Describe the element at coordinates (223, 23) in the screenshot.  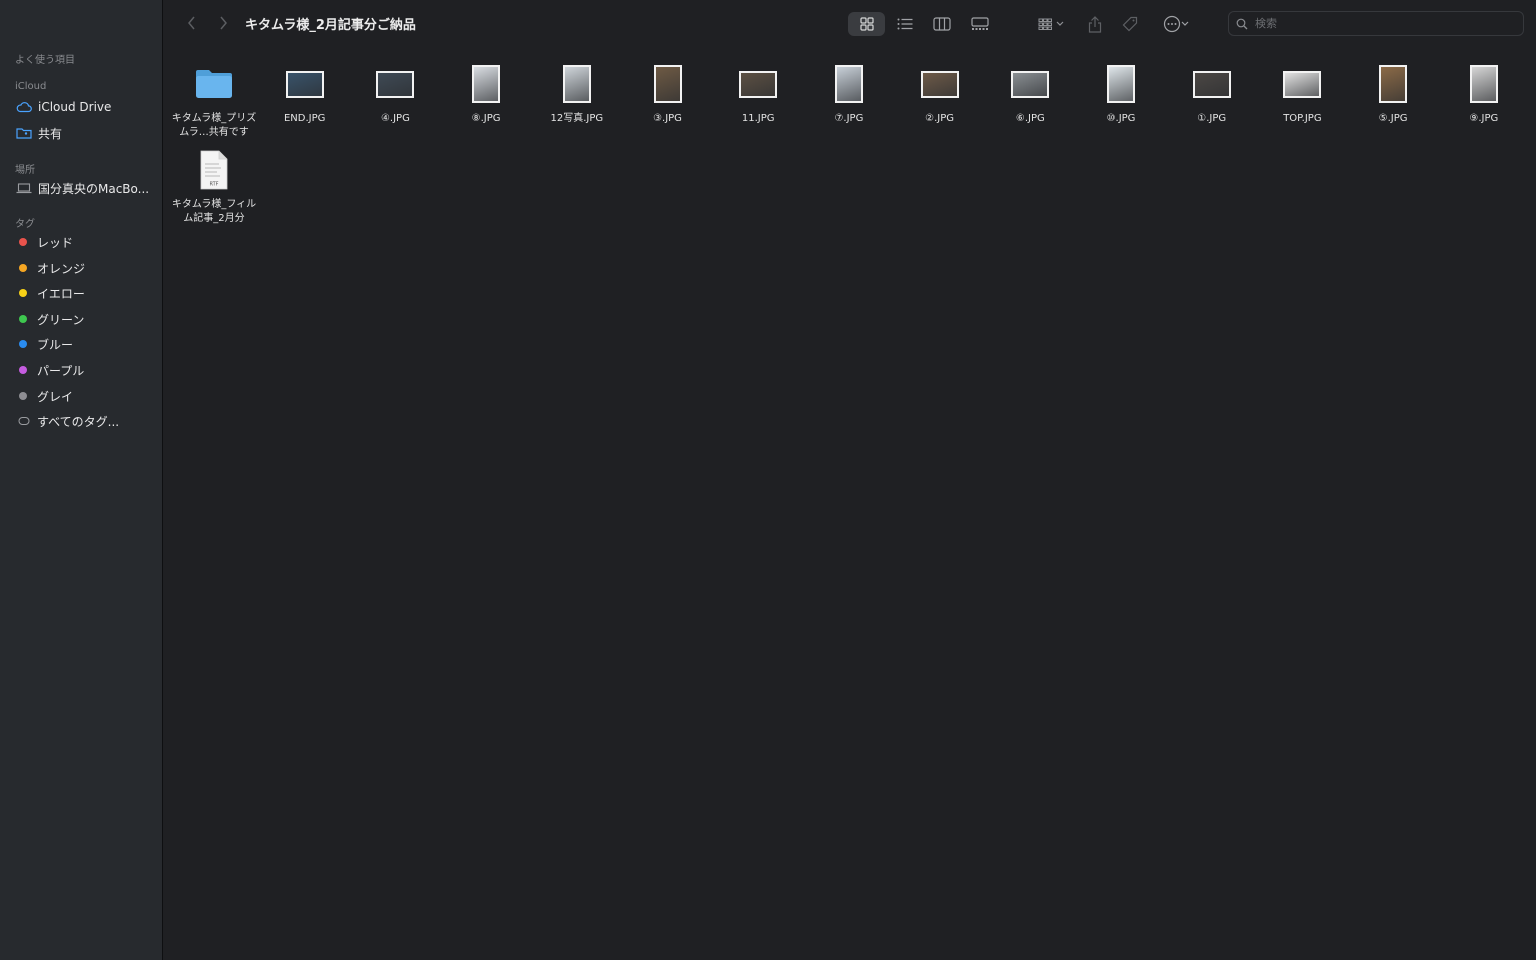
I see `forward-button` at that location.